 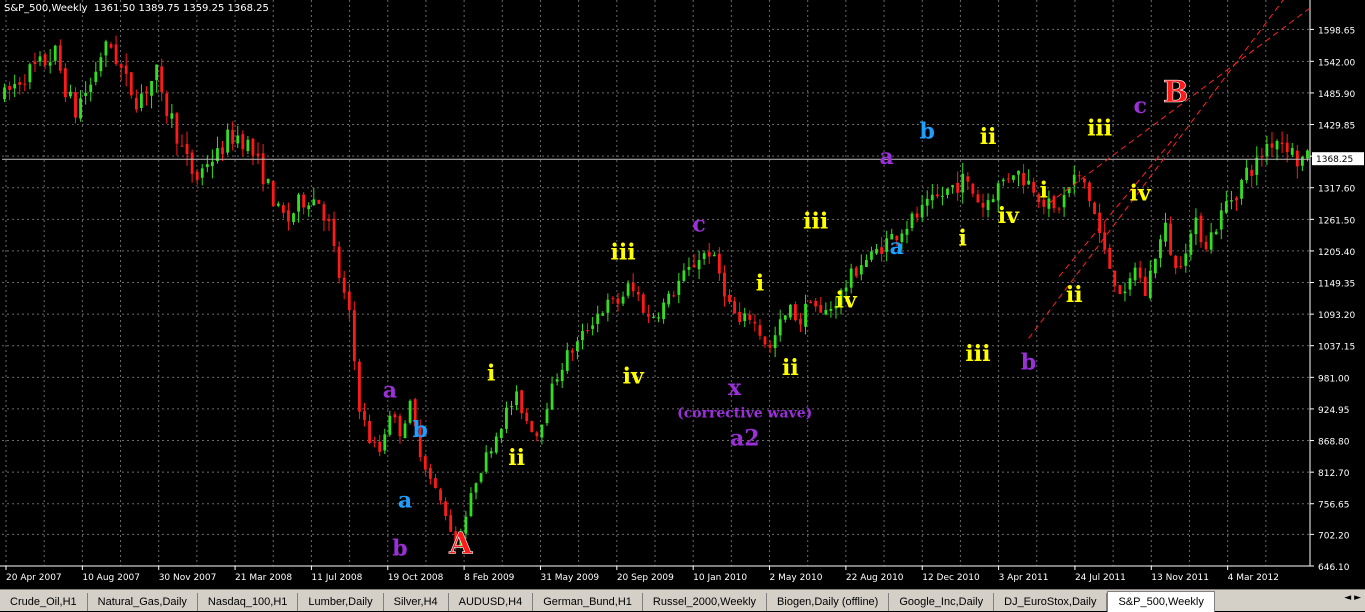 What do you see at coordinates (1051, 602) in the screenshot?
I see `tab-dj-eurostox-daily: DJ_EuroStox,Daily` at bounding box center [1051, 602].